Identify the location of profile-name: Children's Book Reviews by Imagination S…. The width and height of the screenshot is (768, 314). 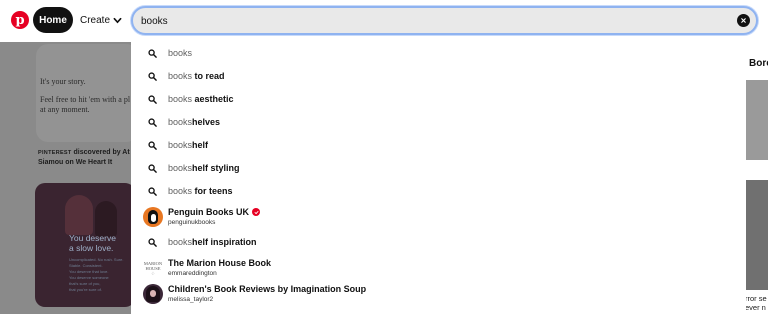
(267, 289).